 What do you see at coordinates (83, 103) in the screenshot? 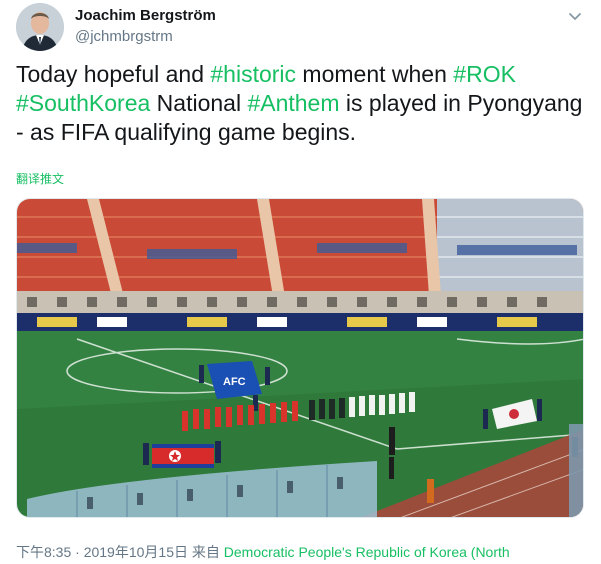
I see `hashtag-link: #SouthKorea` at bounding box center [83, 103].